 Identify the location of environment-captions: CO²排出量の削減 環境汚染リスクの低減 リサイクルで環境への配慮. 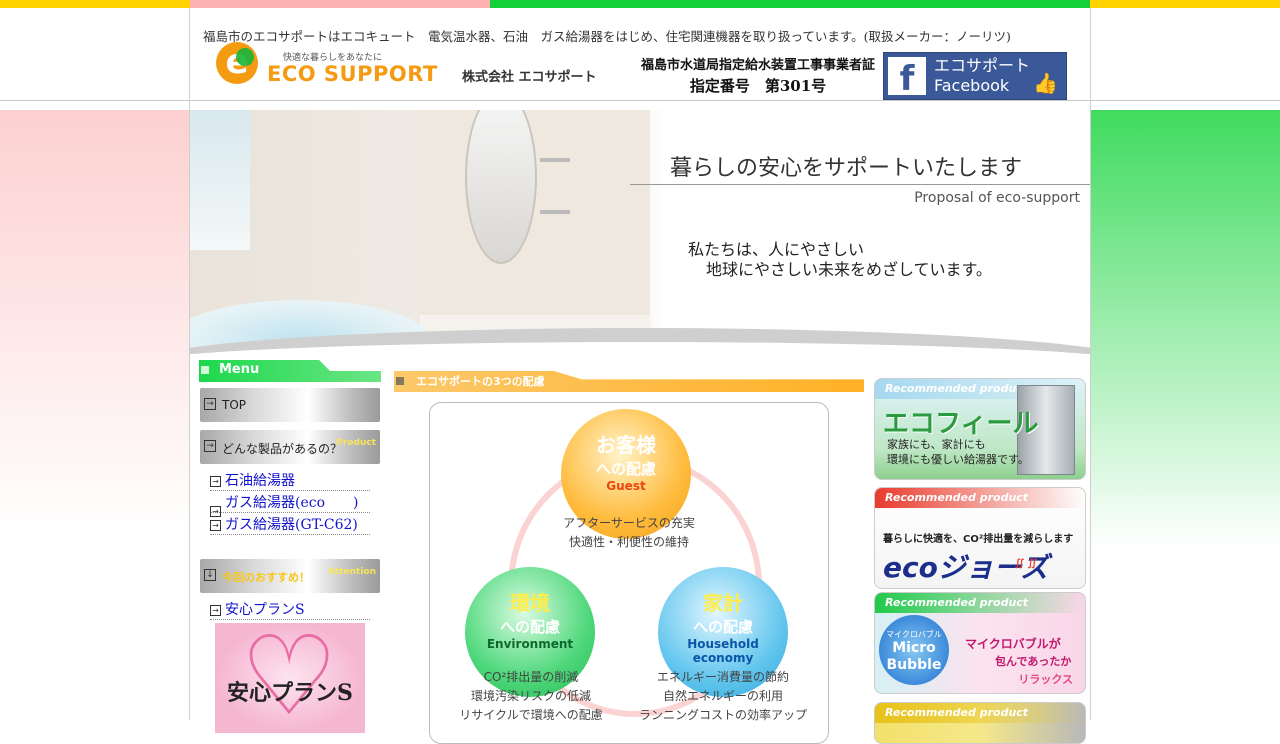
(531, 696).